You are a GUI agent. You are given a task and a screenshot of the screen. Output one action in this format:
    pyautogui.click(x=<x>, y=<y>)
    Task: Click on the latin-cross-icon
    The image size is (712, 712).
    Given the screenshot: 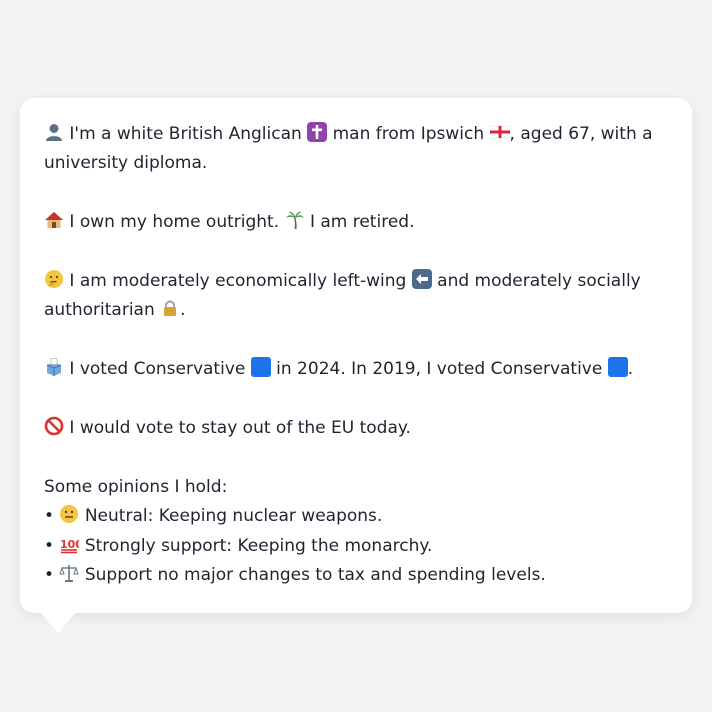 What is the action you would take?
    pyautogui.click(x=317, y=132)
    